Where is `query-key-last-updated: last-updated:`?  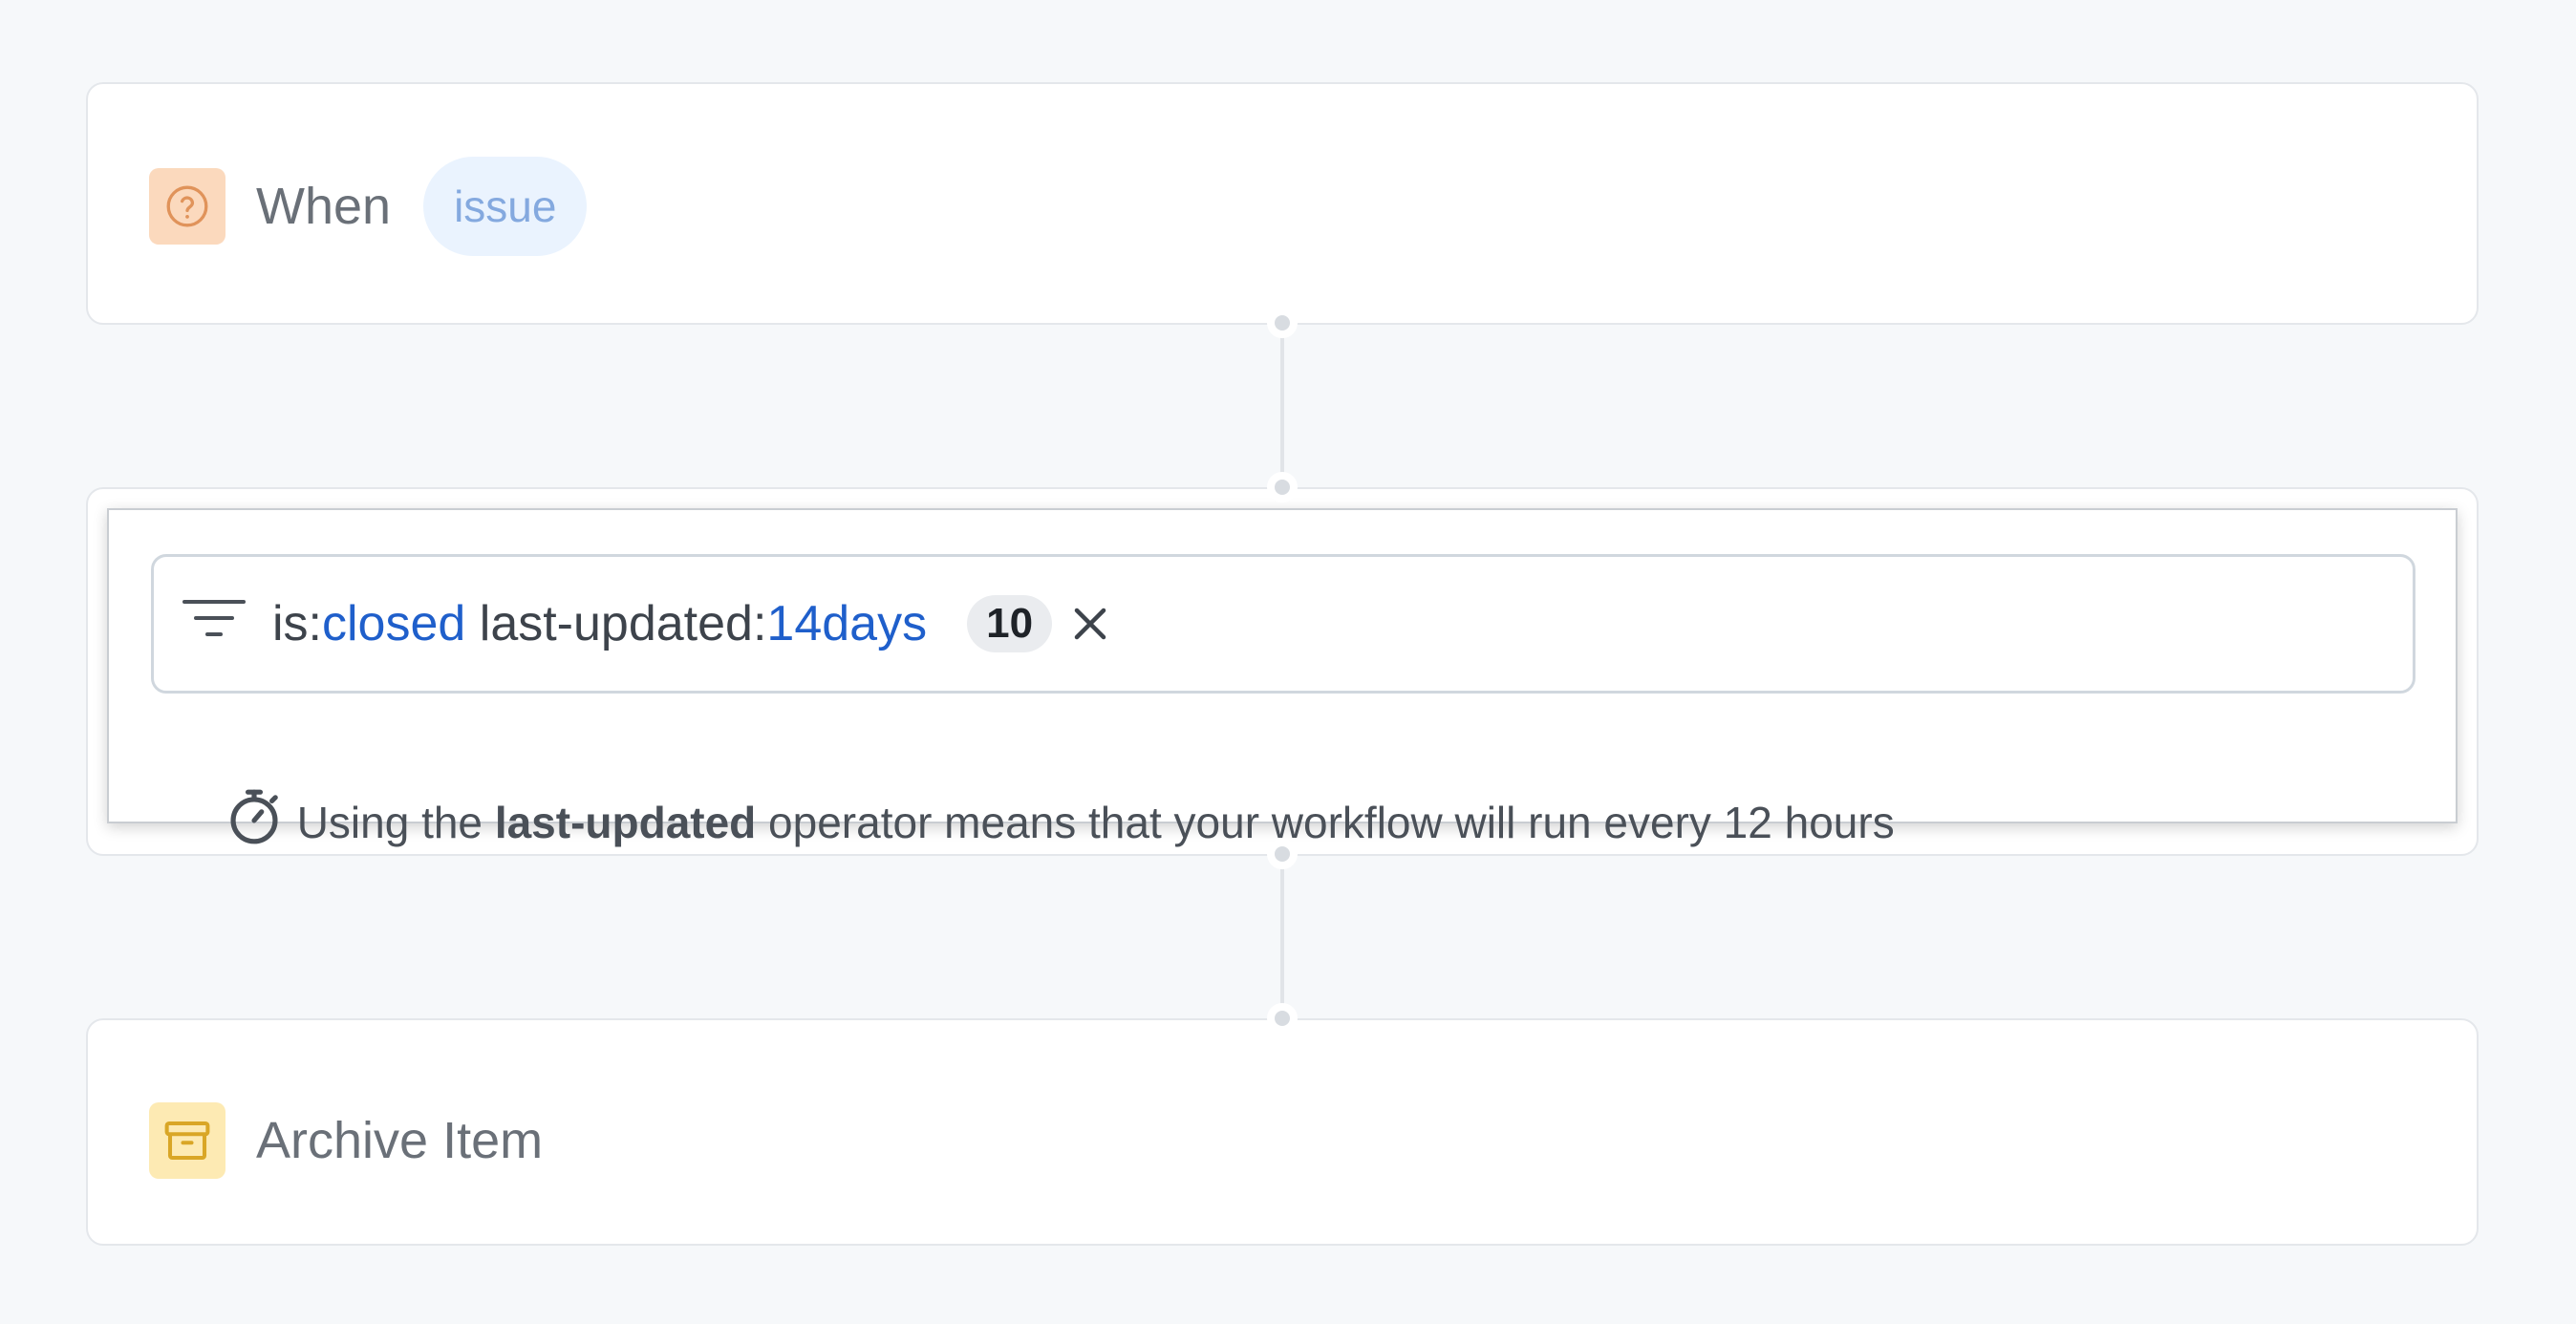
query-key-last-updated: last-updated: is located at coordinates (616, 623).